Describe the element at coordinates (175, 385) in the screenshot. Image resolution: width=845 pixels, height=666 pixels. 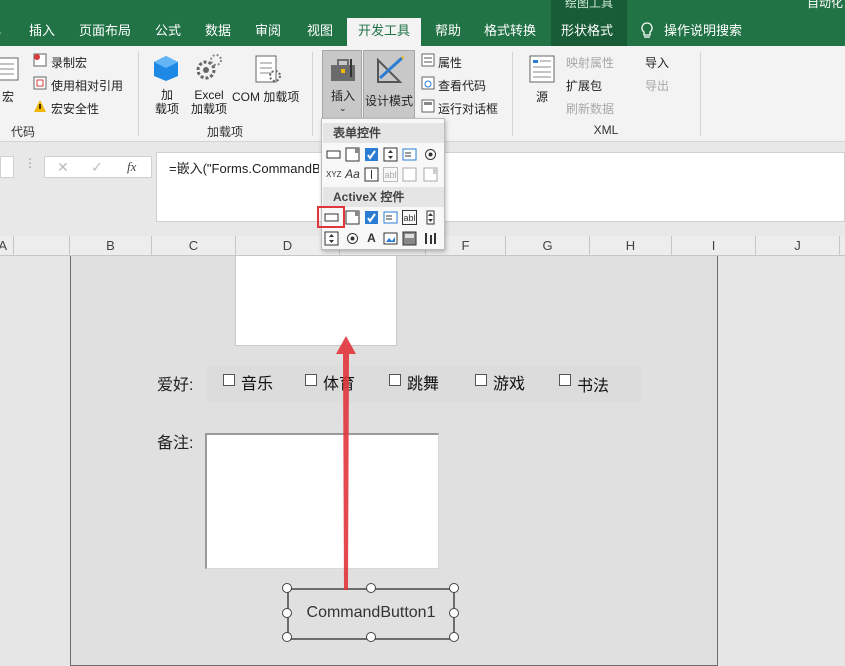
I see `hobby-label: 爱好:` at that location.